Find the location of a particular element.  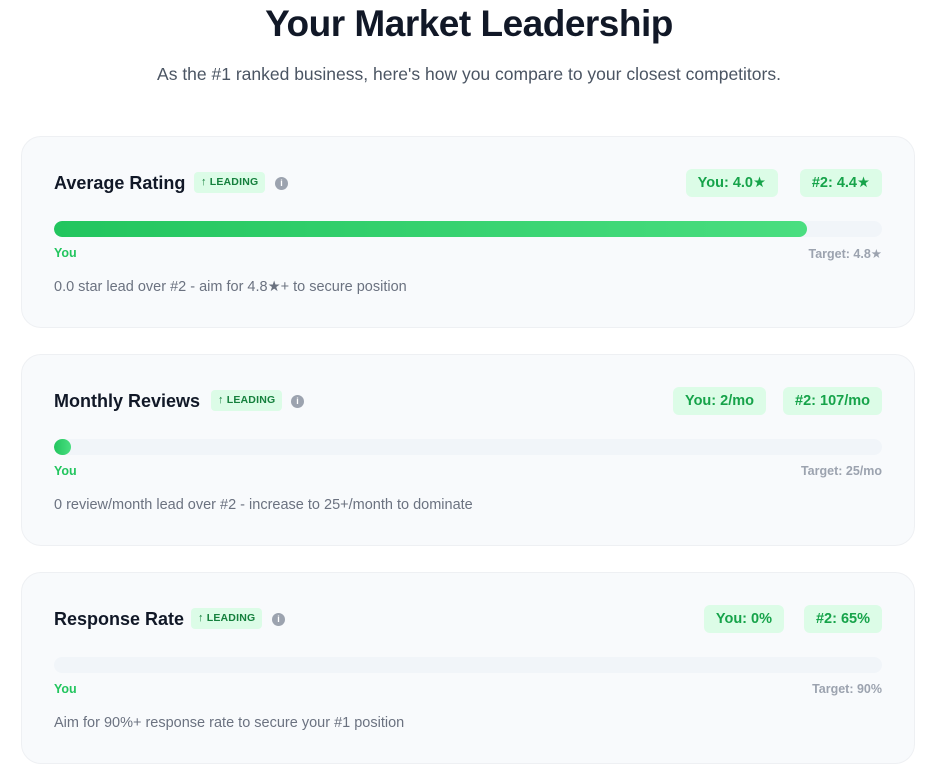

metric-title: Response Rate is located at coordinates (119, 619).